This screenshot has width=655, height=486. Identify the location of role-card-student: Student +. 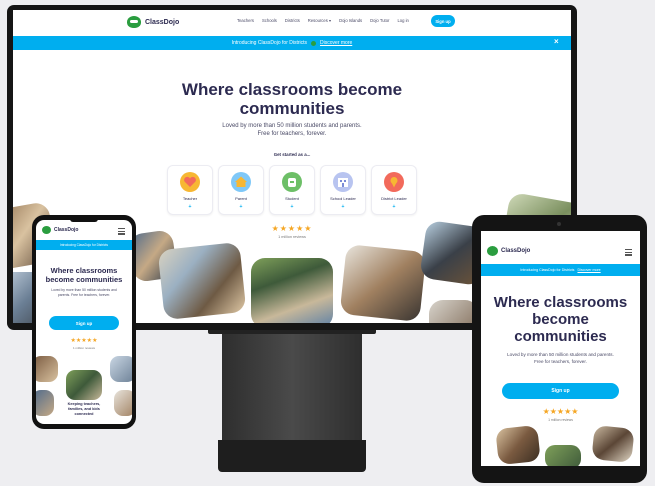
(292, 190).